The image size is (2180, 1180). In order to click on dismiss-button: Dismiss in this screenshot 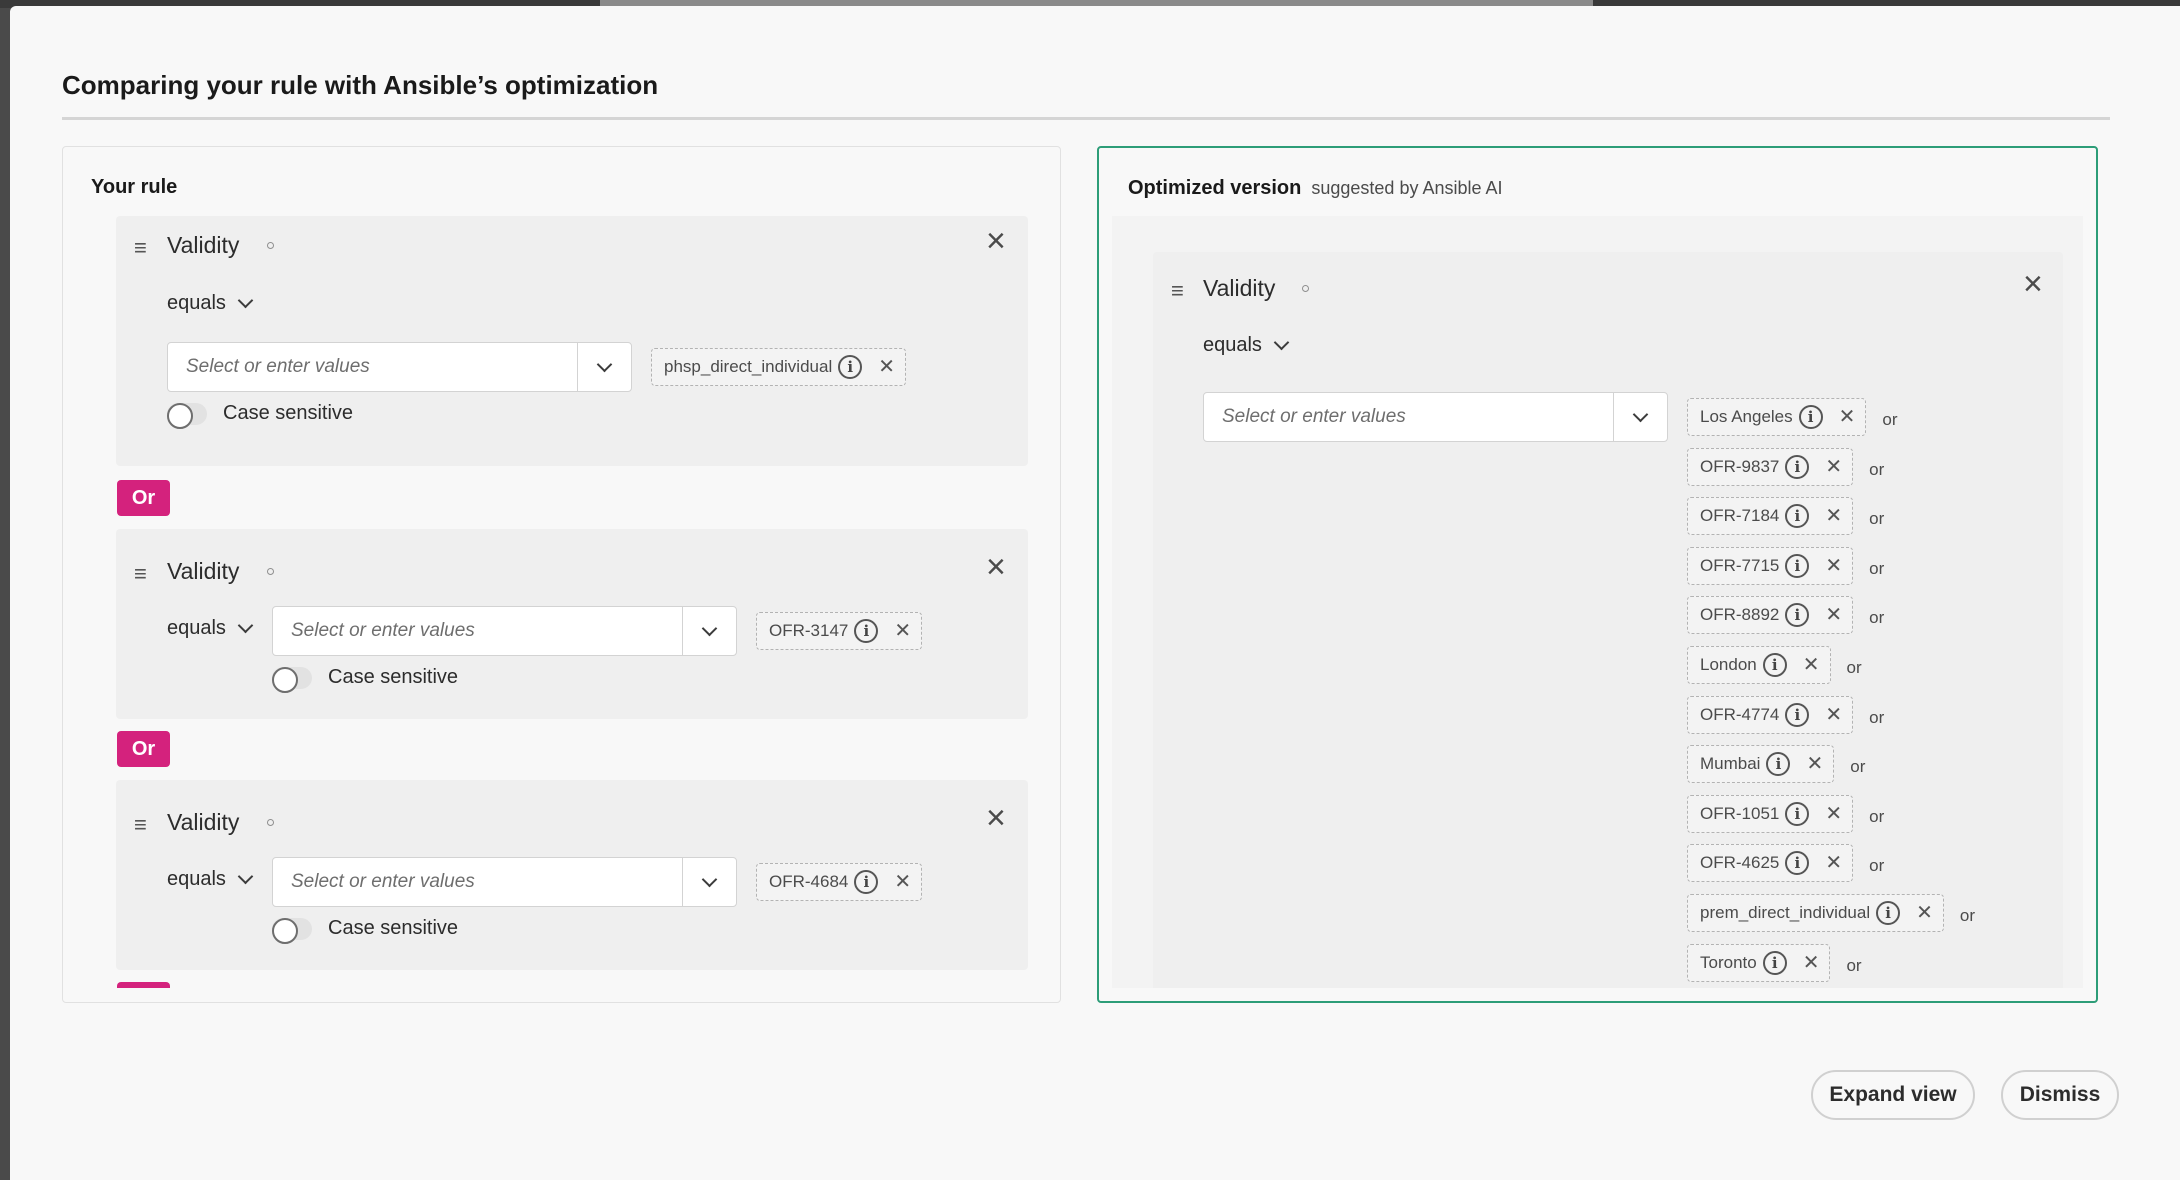, I will do `click(2060, 1095)`.